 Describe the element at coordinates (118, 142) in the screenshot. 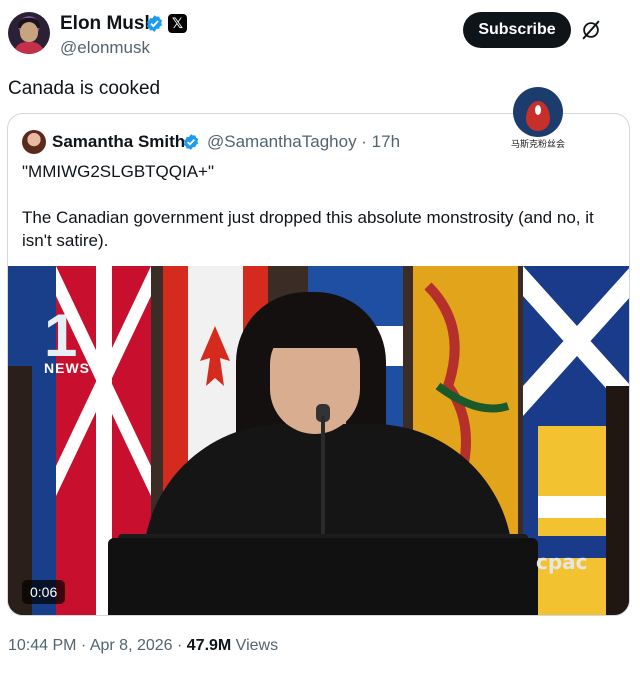

I see `quoted-author-name: Samantha Smith` at that location.